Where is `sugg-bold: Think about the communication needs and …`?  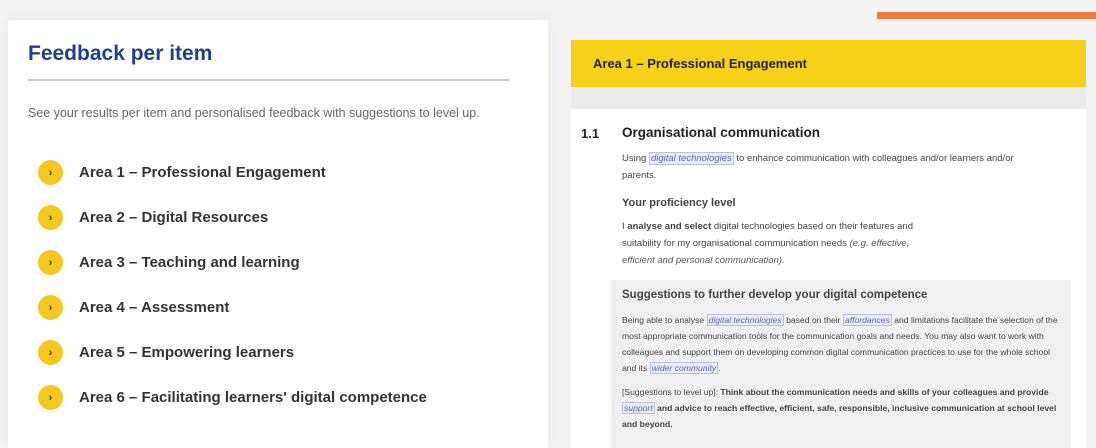 sugg-bold: Think about the communication needs and … is located at coordinates (884, 392).